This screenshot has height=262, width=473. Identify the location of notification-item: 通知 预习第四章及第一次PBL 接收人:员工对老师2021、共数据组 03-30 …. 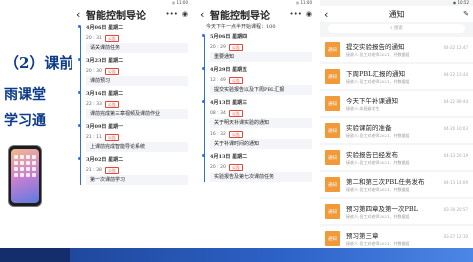
(396, 211).